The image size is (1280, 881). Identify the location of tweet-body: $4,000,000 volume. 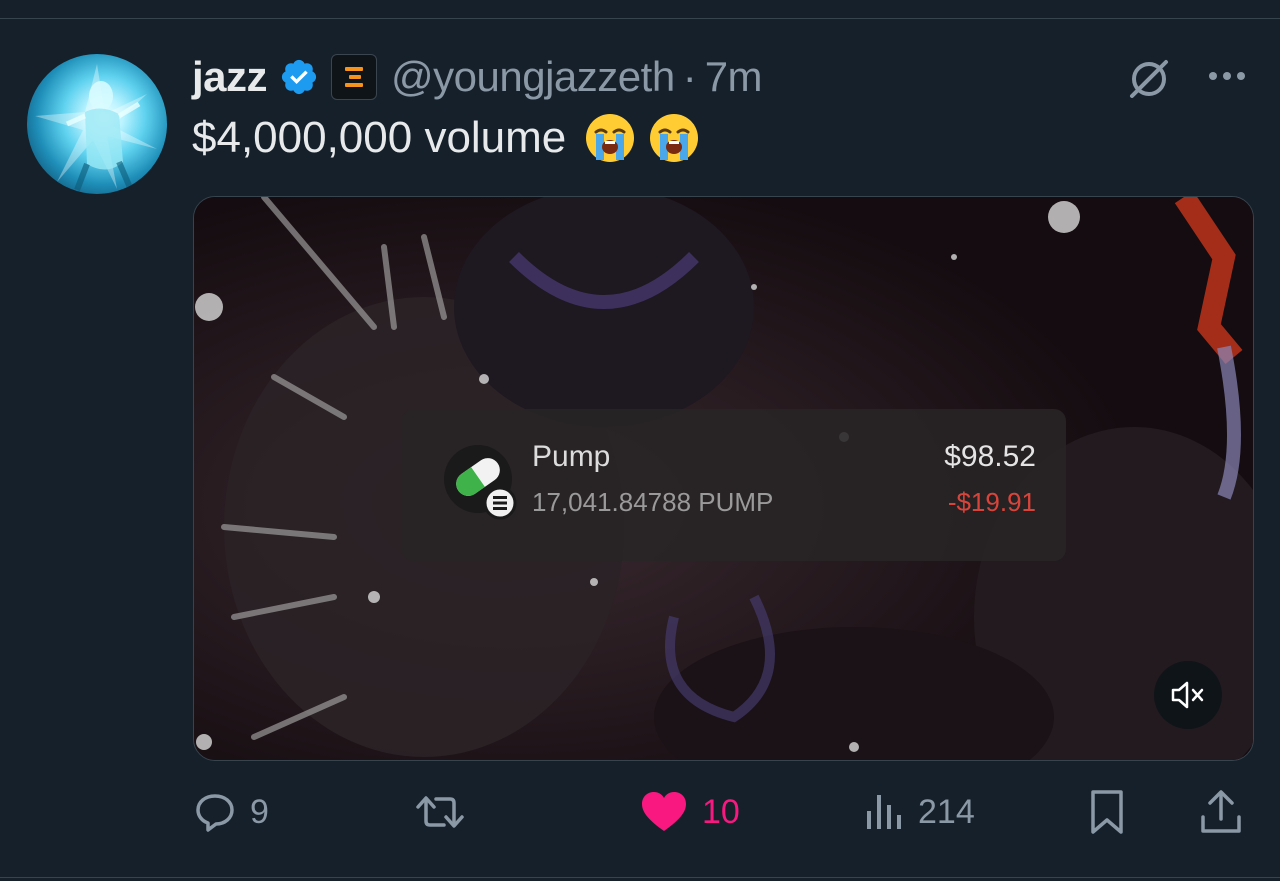
(379, 137).